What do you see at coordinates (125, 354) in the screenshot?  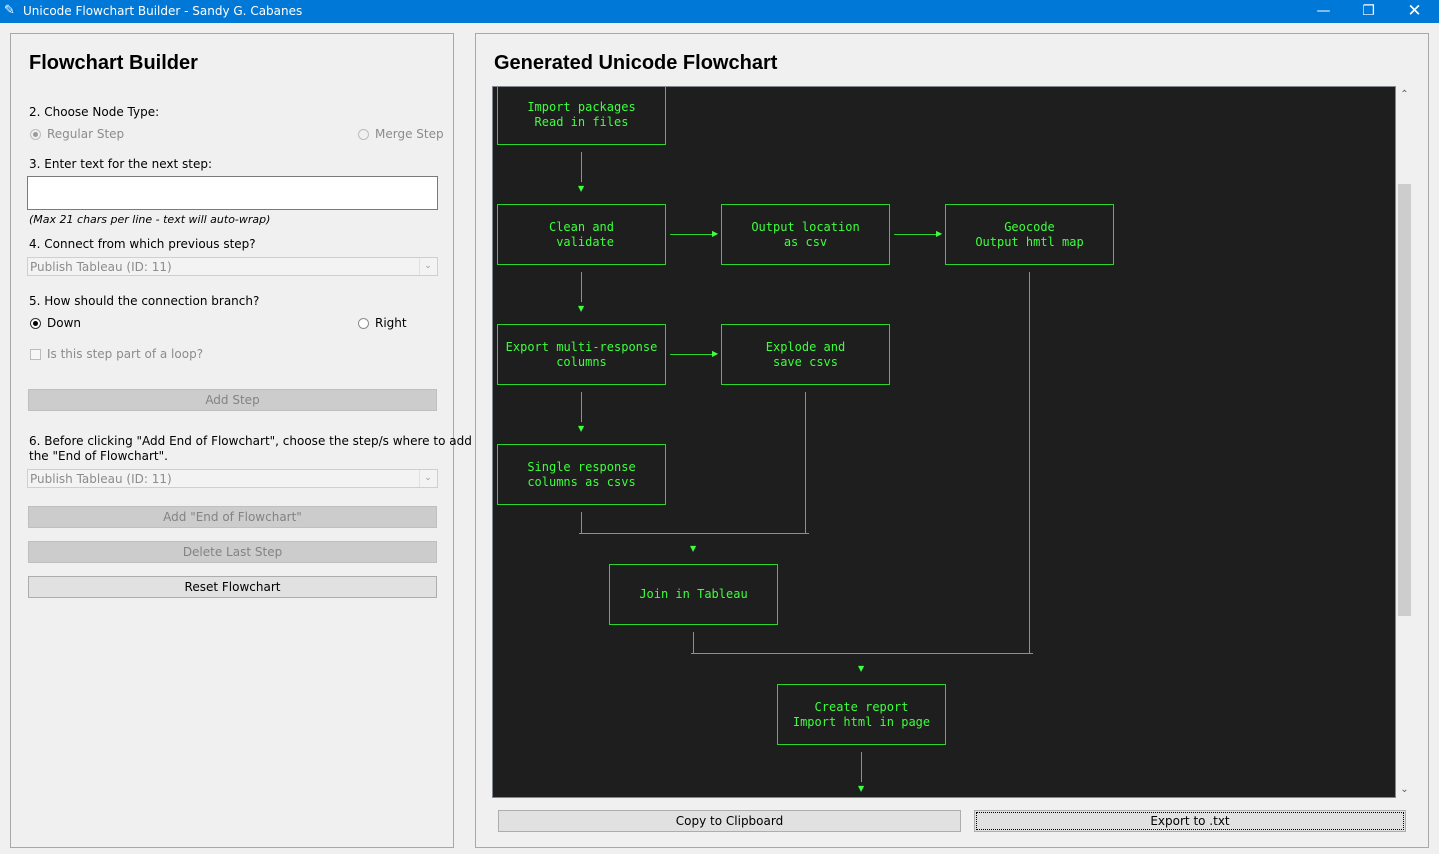 I see `loop-label: Is this step part of a loop?` at bounding box center [125, 354].